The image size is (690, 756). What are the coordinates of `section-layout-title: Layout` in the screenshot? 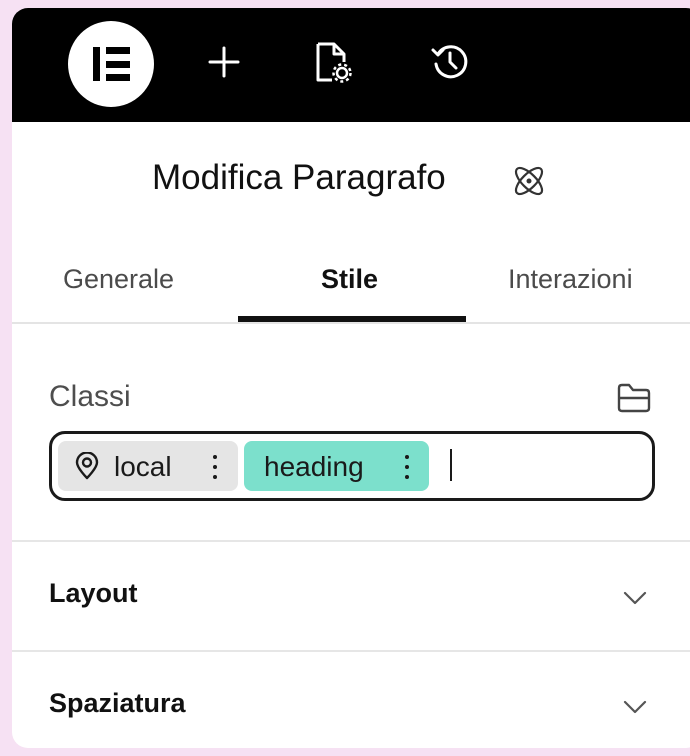 It's located at (93, 593).